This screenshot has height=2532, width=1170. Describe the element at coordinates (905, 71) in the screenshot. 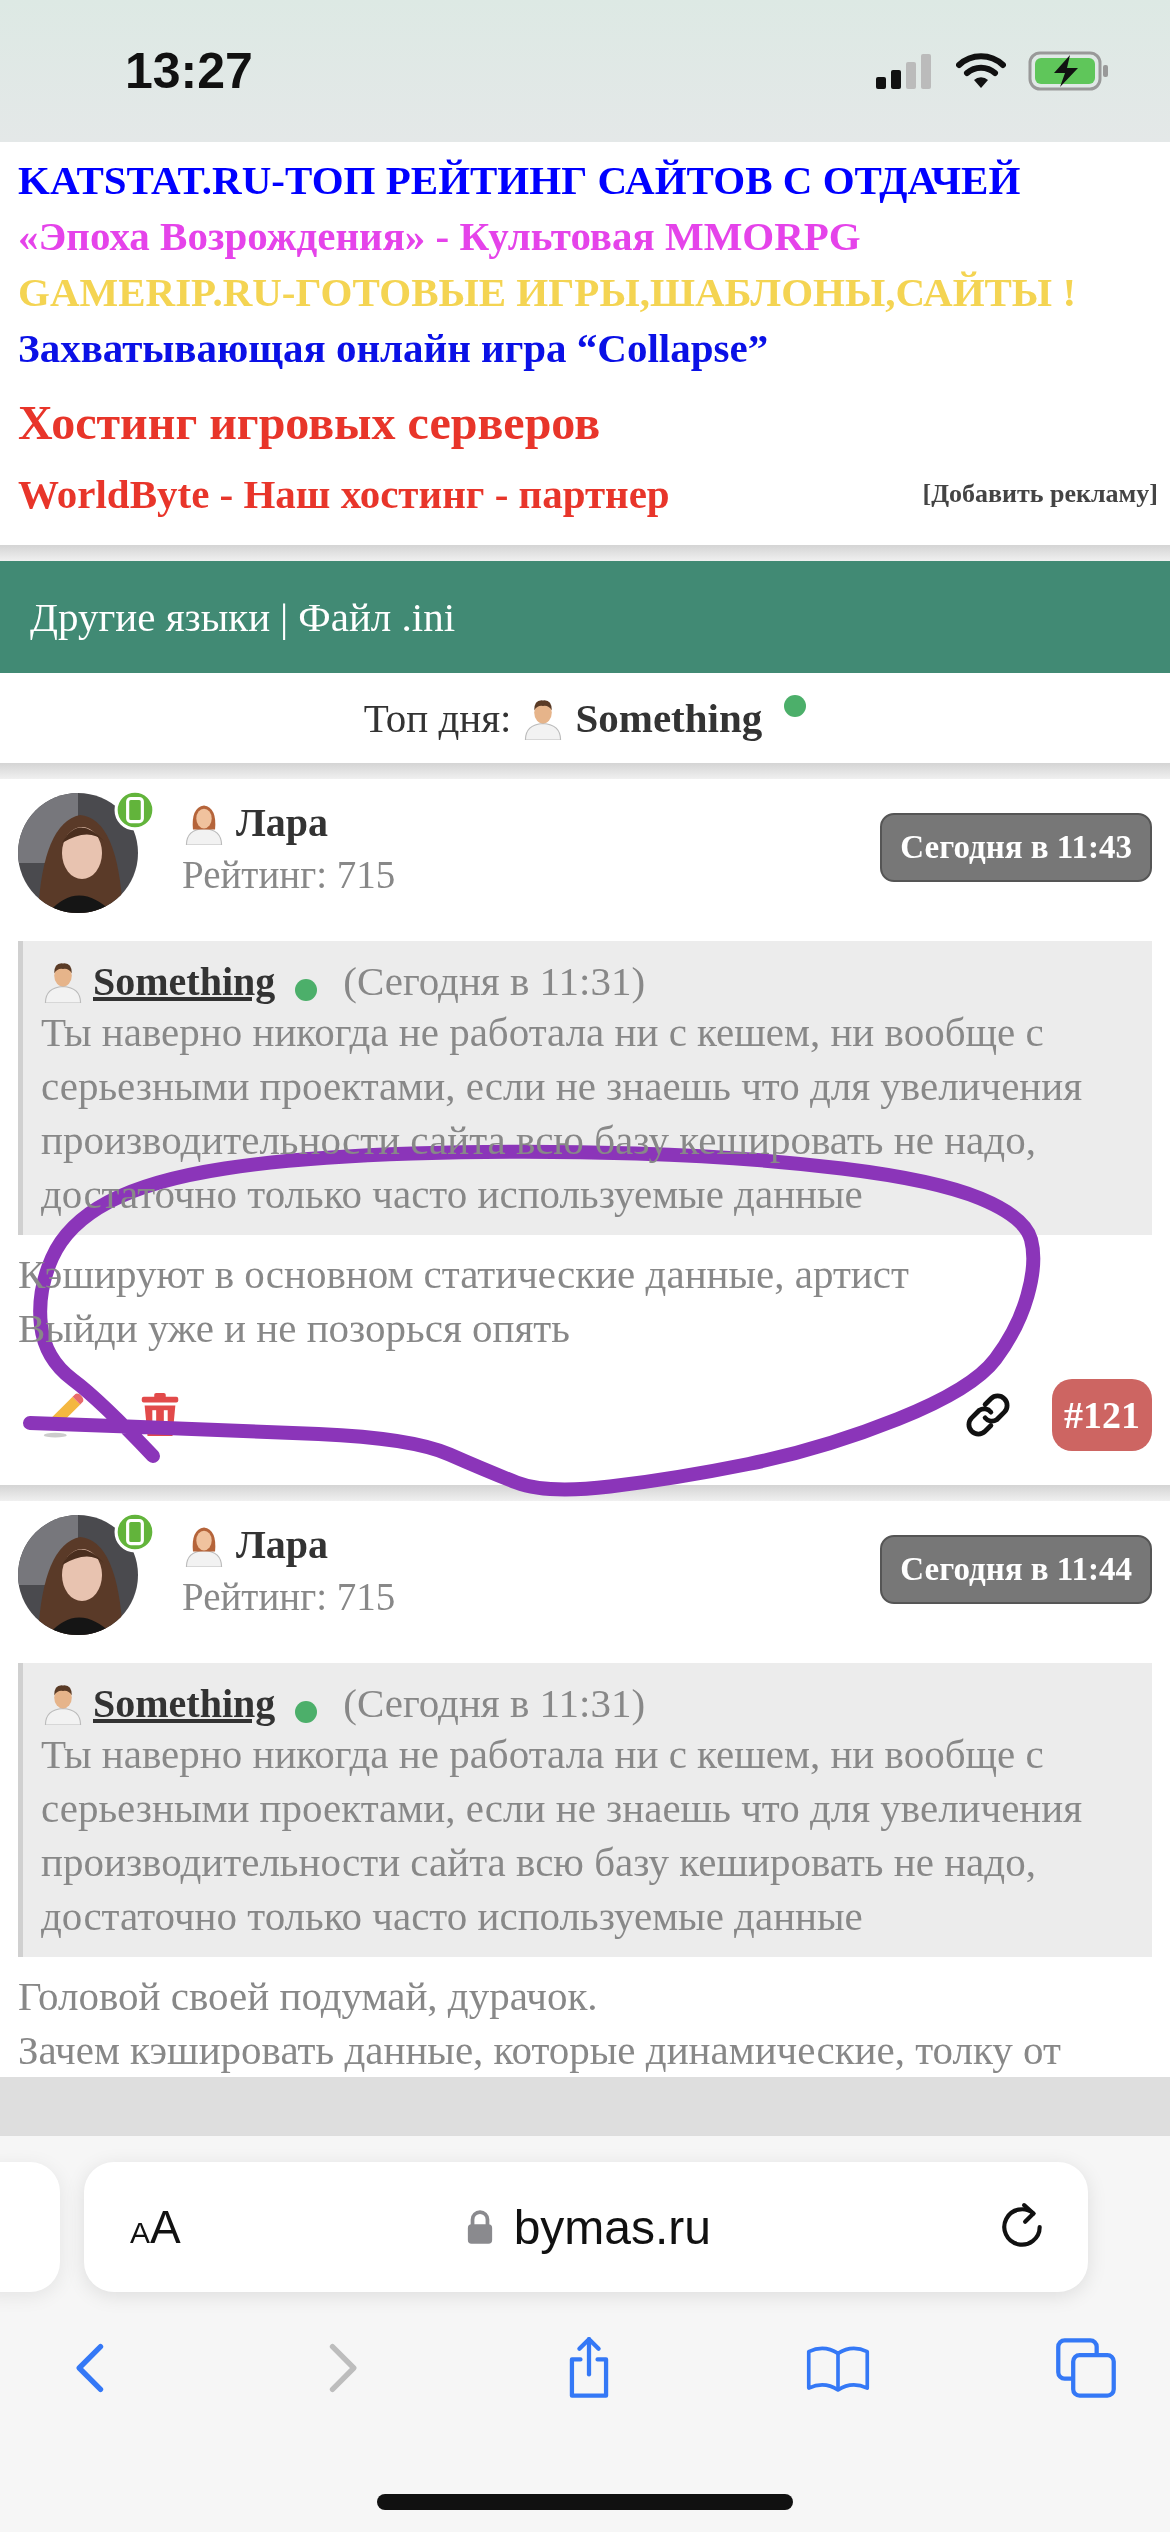

I see `signal-icon` at that location.